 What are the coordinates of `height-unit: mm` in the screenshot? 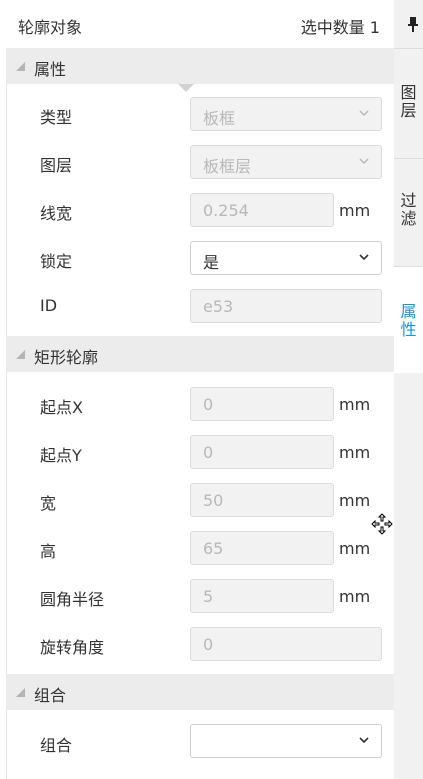 It's located at (355, 548).